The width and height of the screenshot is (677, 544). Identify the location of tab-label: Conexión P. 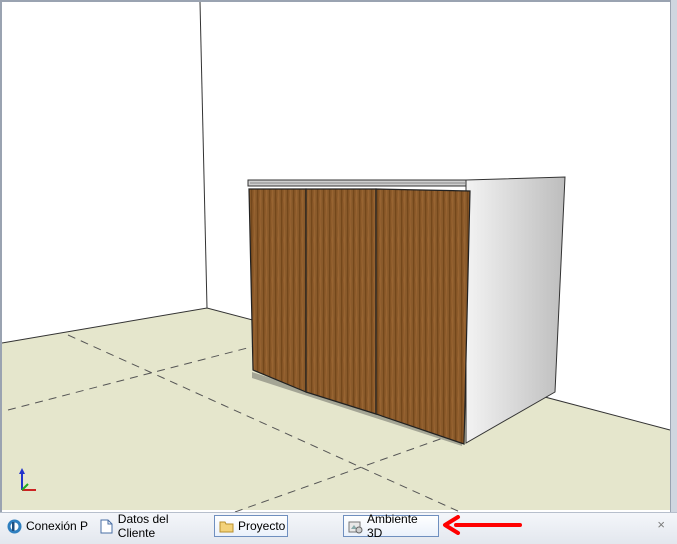
(57, 526).